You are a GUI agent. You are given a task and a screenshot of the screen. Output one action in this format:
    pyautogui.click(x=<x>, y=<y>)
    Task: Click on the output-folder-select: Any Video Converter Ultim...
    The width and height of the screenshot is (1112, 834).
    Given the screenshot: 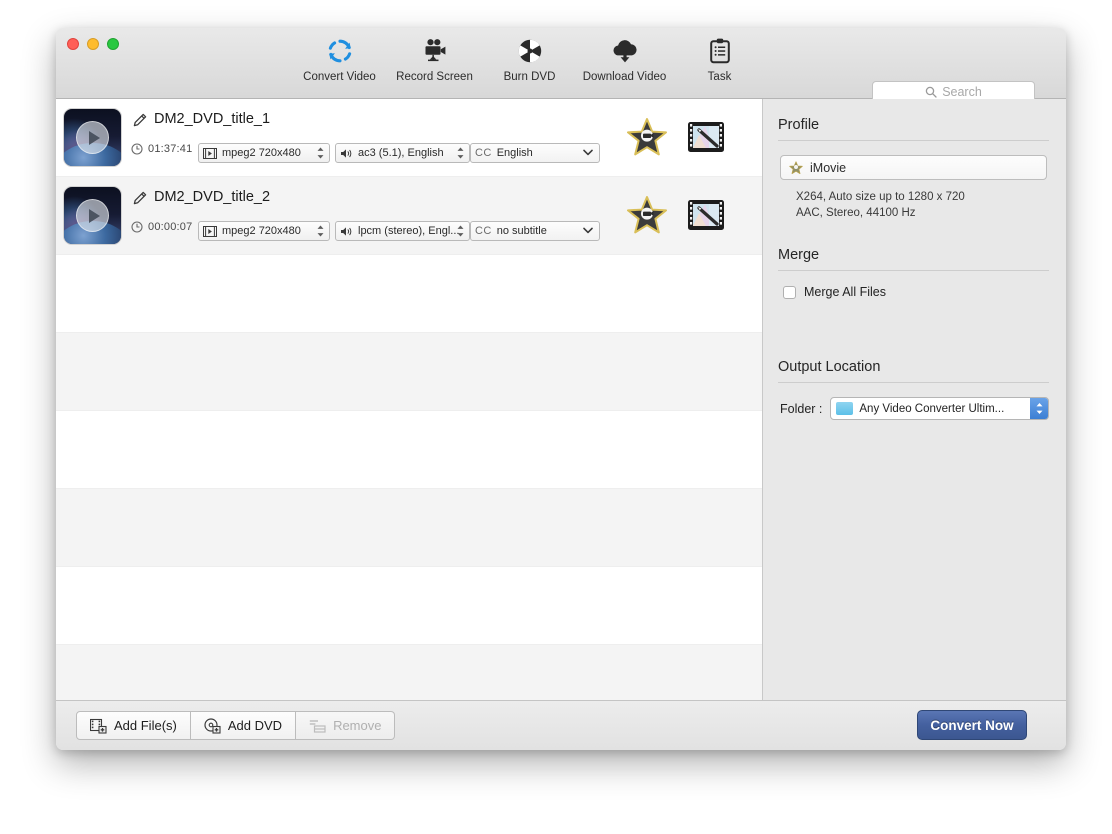 What is the action you would take?
    pyautogui.click(x=939, y=408)
    